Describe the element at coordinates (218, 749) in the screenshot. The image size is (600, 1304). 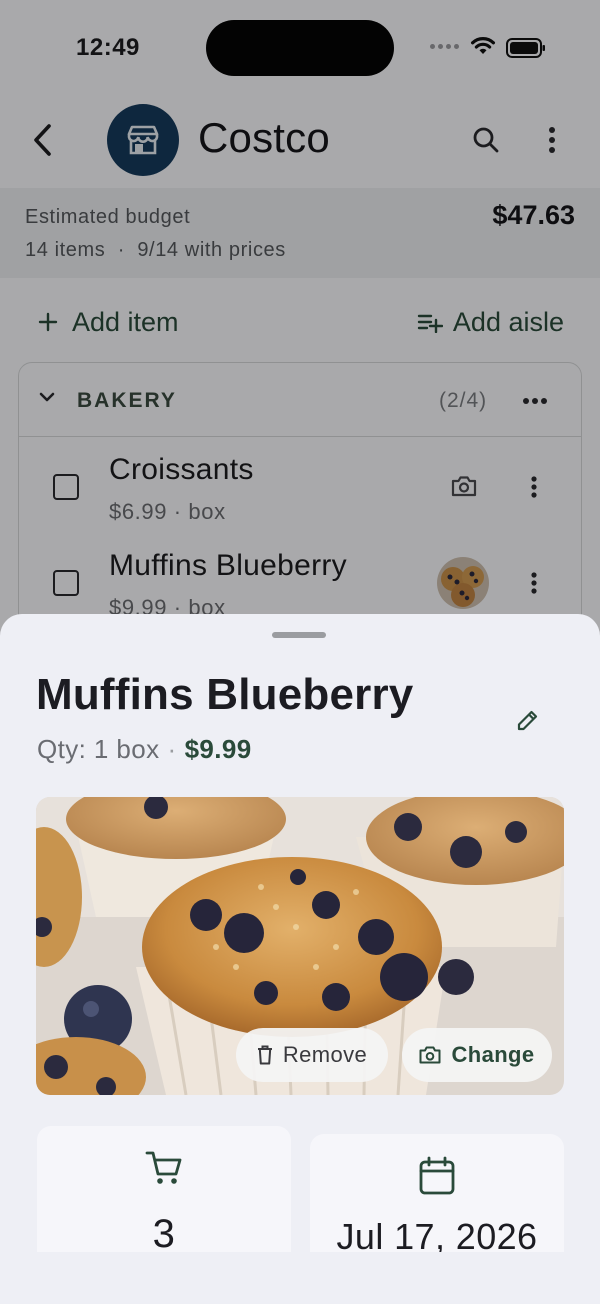
I see `item-price: $9.99` at that location.